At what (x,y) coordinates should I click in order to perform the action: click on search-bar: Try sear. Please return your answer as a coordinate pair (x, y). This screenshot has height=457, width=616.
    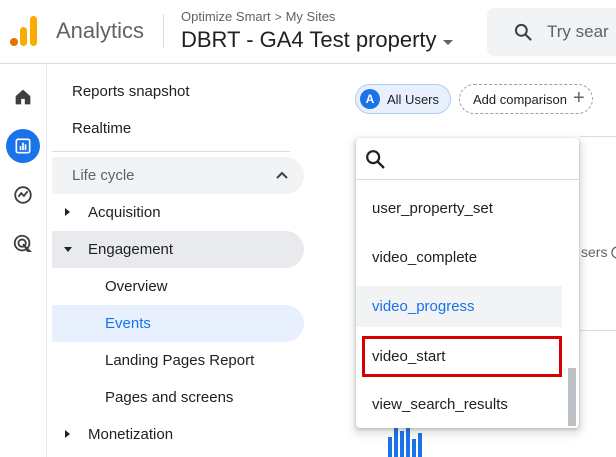
    Looking at the image, I should click on (551, 32).